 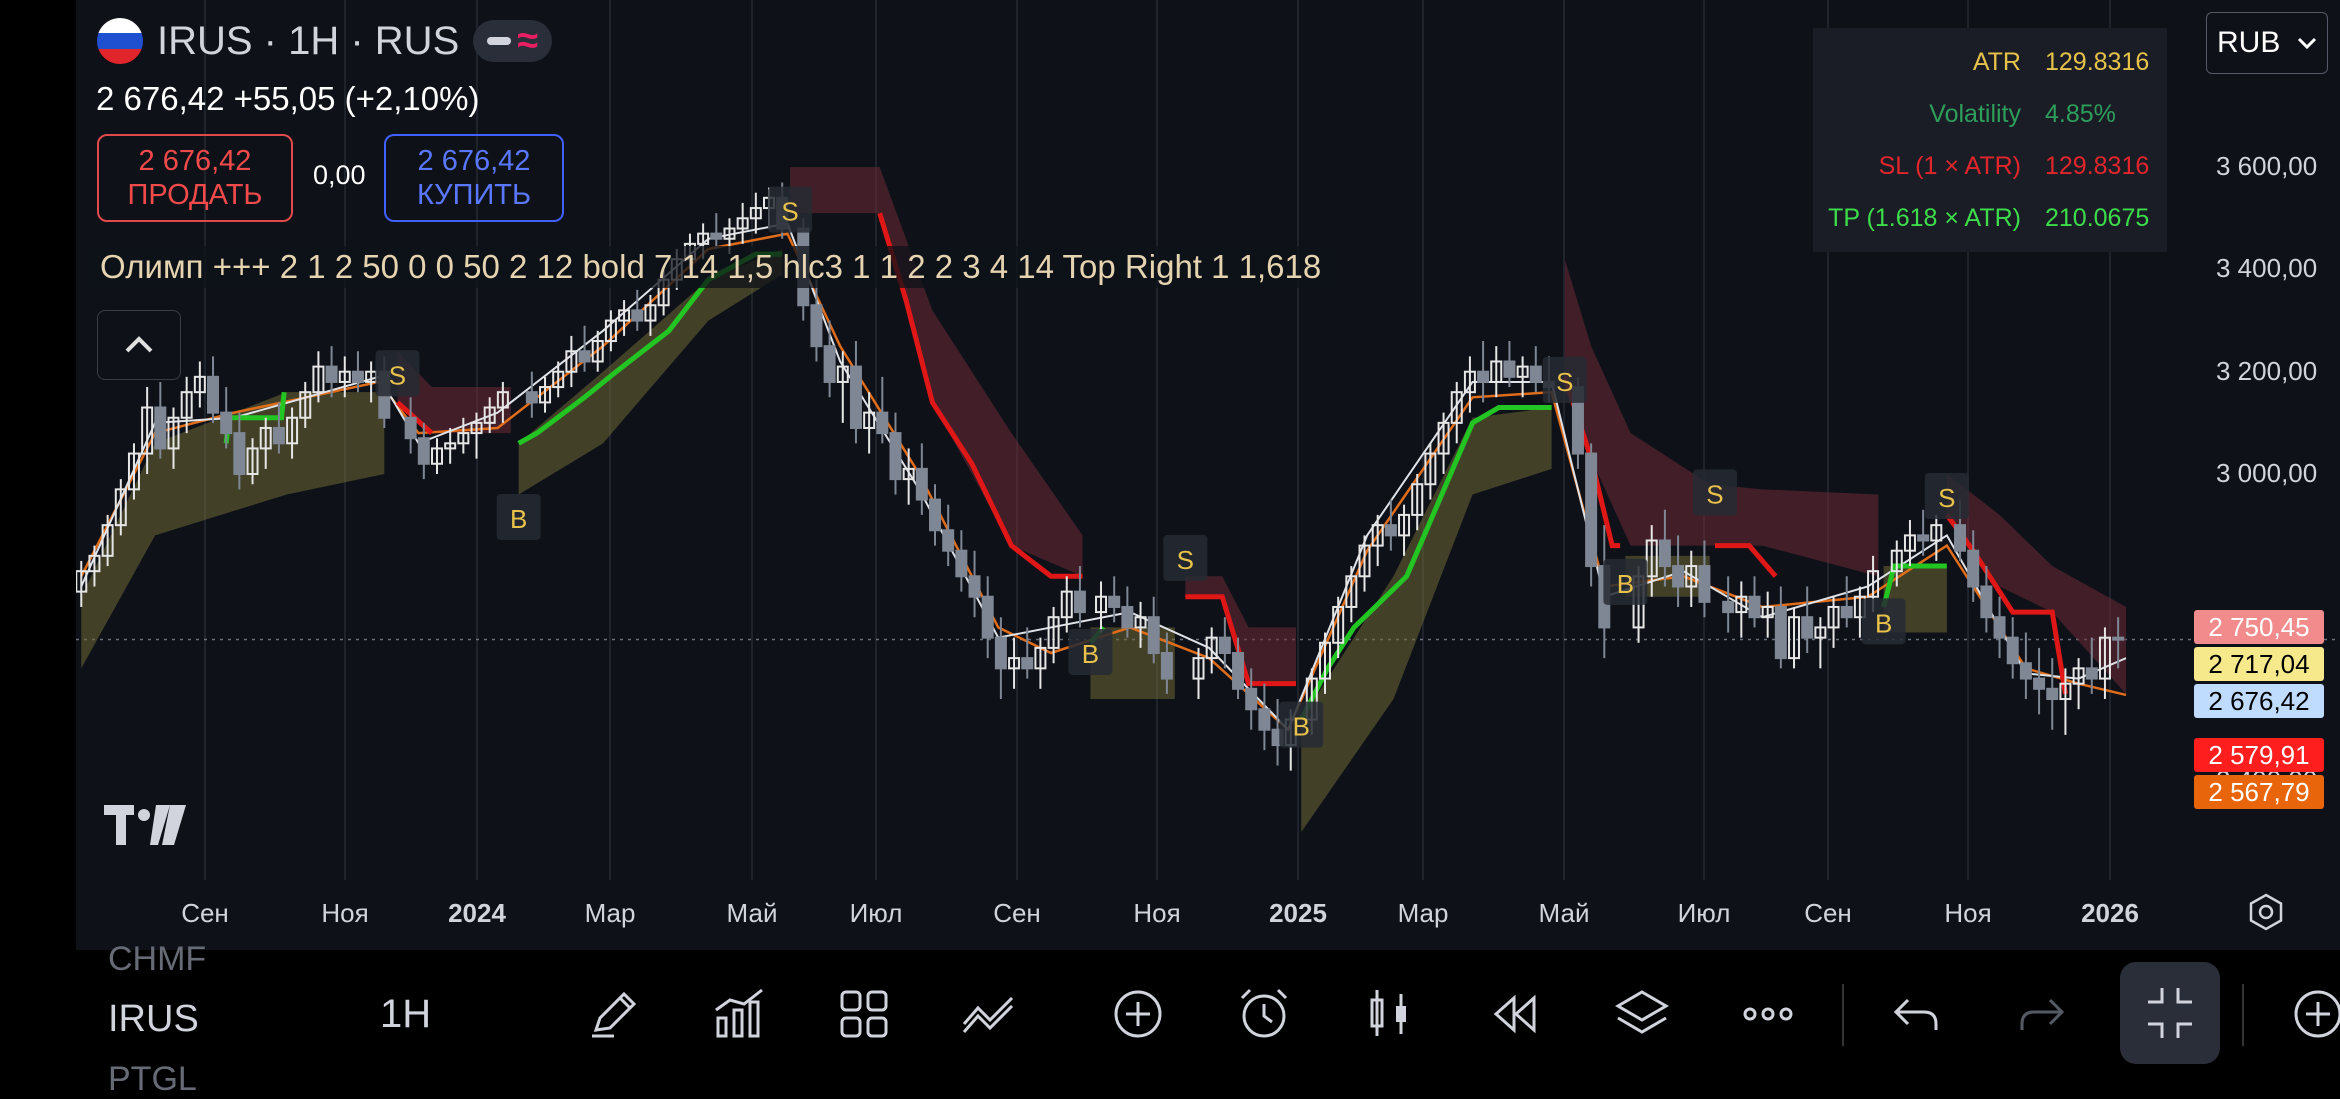 I want to click on replay-icon, so click(x=1516, y=1014).